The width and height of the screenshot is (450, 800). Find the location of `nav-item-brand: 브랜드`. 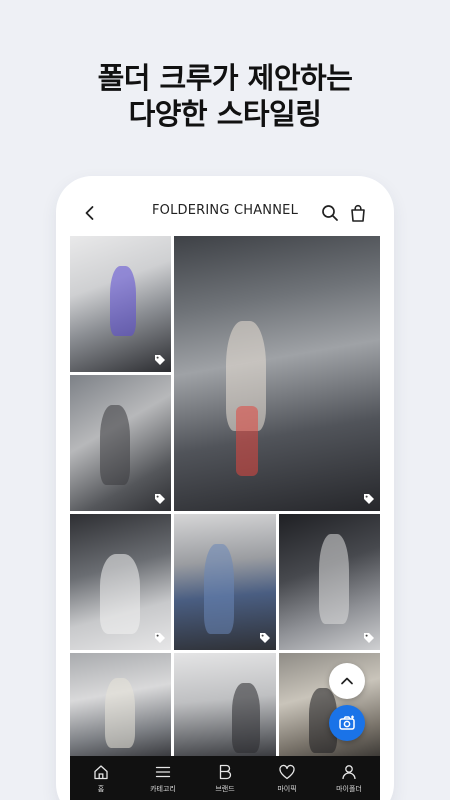

nav-item-brand: 브랜드 is located at coordinates (225, 778).